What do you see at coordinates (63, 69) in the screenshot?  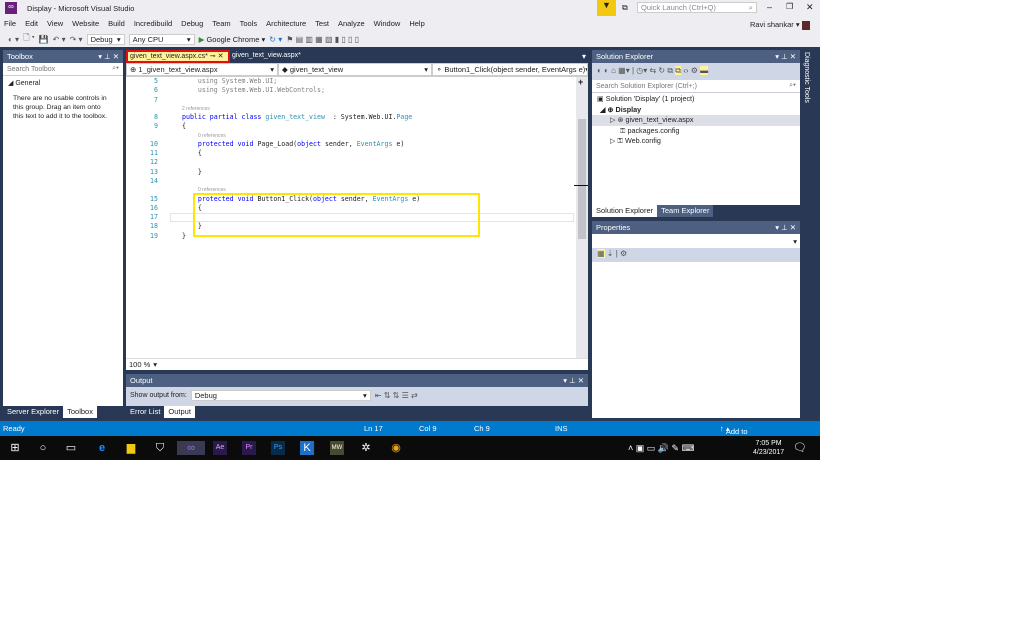 I see `toolbox-search-input: Search Toolbox ⌕▾` at bounding box center [63, 69].